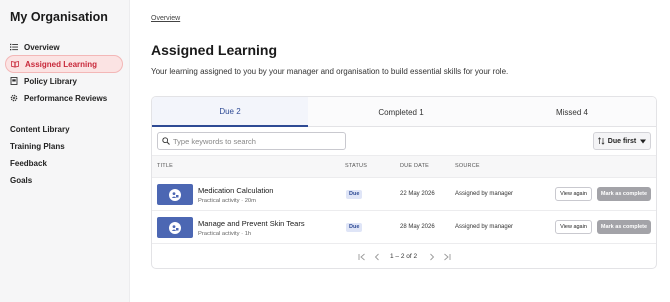 This screenshot has width=670, height=302. I want to click on sidebar-item-performance-reviews: Performance Reviews, so click(64, 98).